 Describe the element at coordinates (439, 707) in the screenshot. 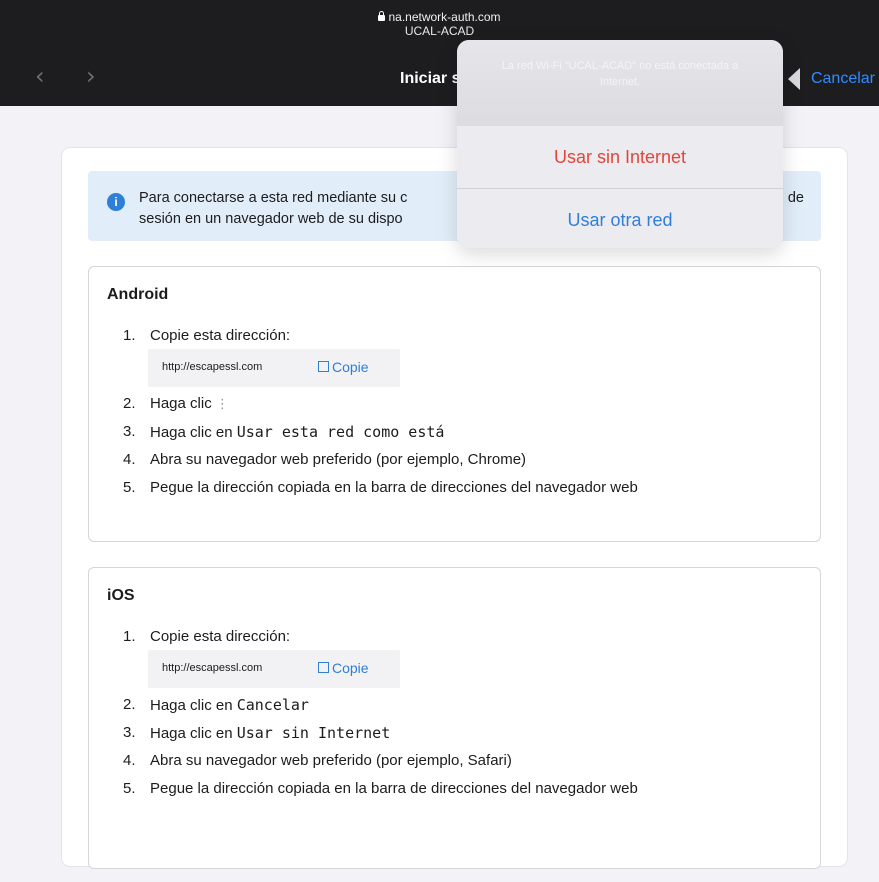

I see `list-item: 2. Haga clic en Cancelar` at that location.